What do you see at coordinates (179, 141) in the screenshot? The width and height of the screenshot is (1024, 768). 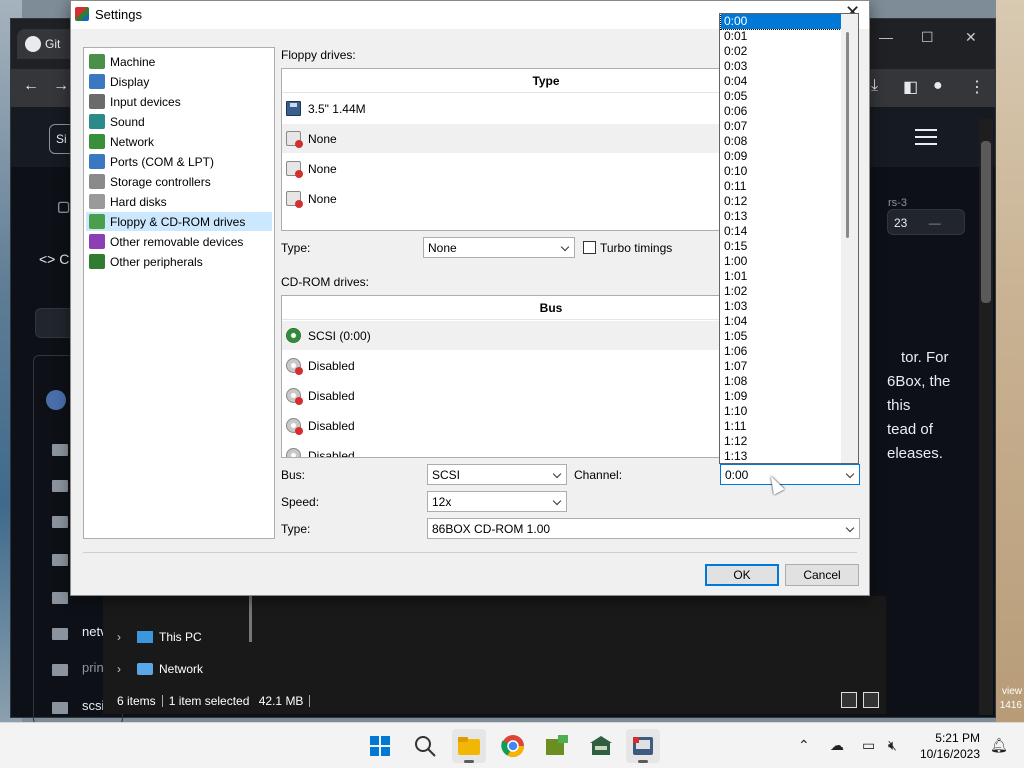 I see `category-network: Network` at bounding box center [179, 141].